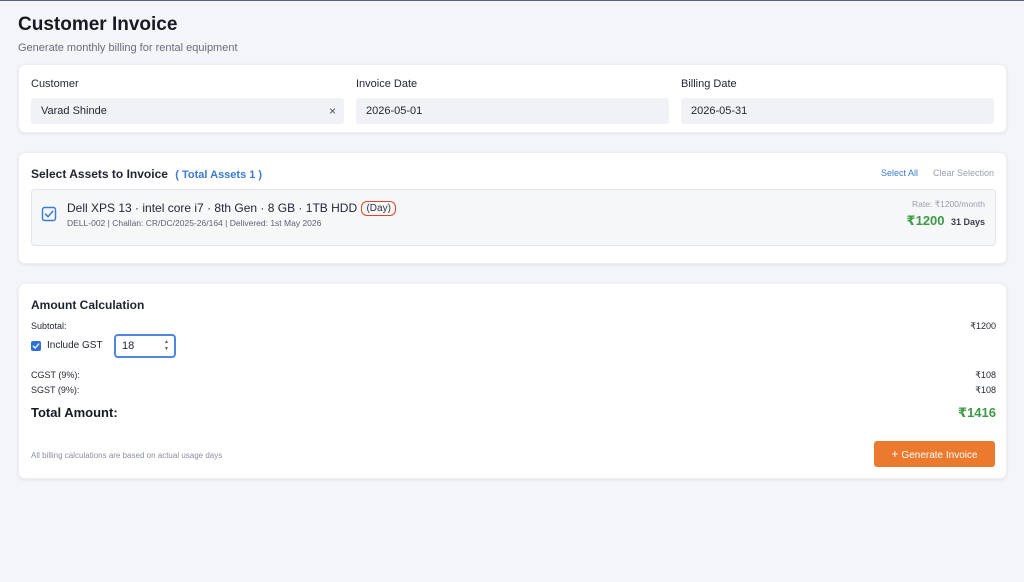 This screenshot has height=582, width=1024. I want to click on asset-amount: ₹1200, so click(925, 220).